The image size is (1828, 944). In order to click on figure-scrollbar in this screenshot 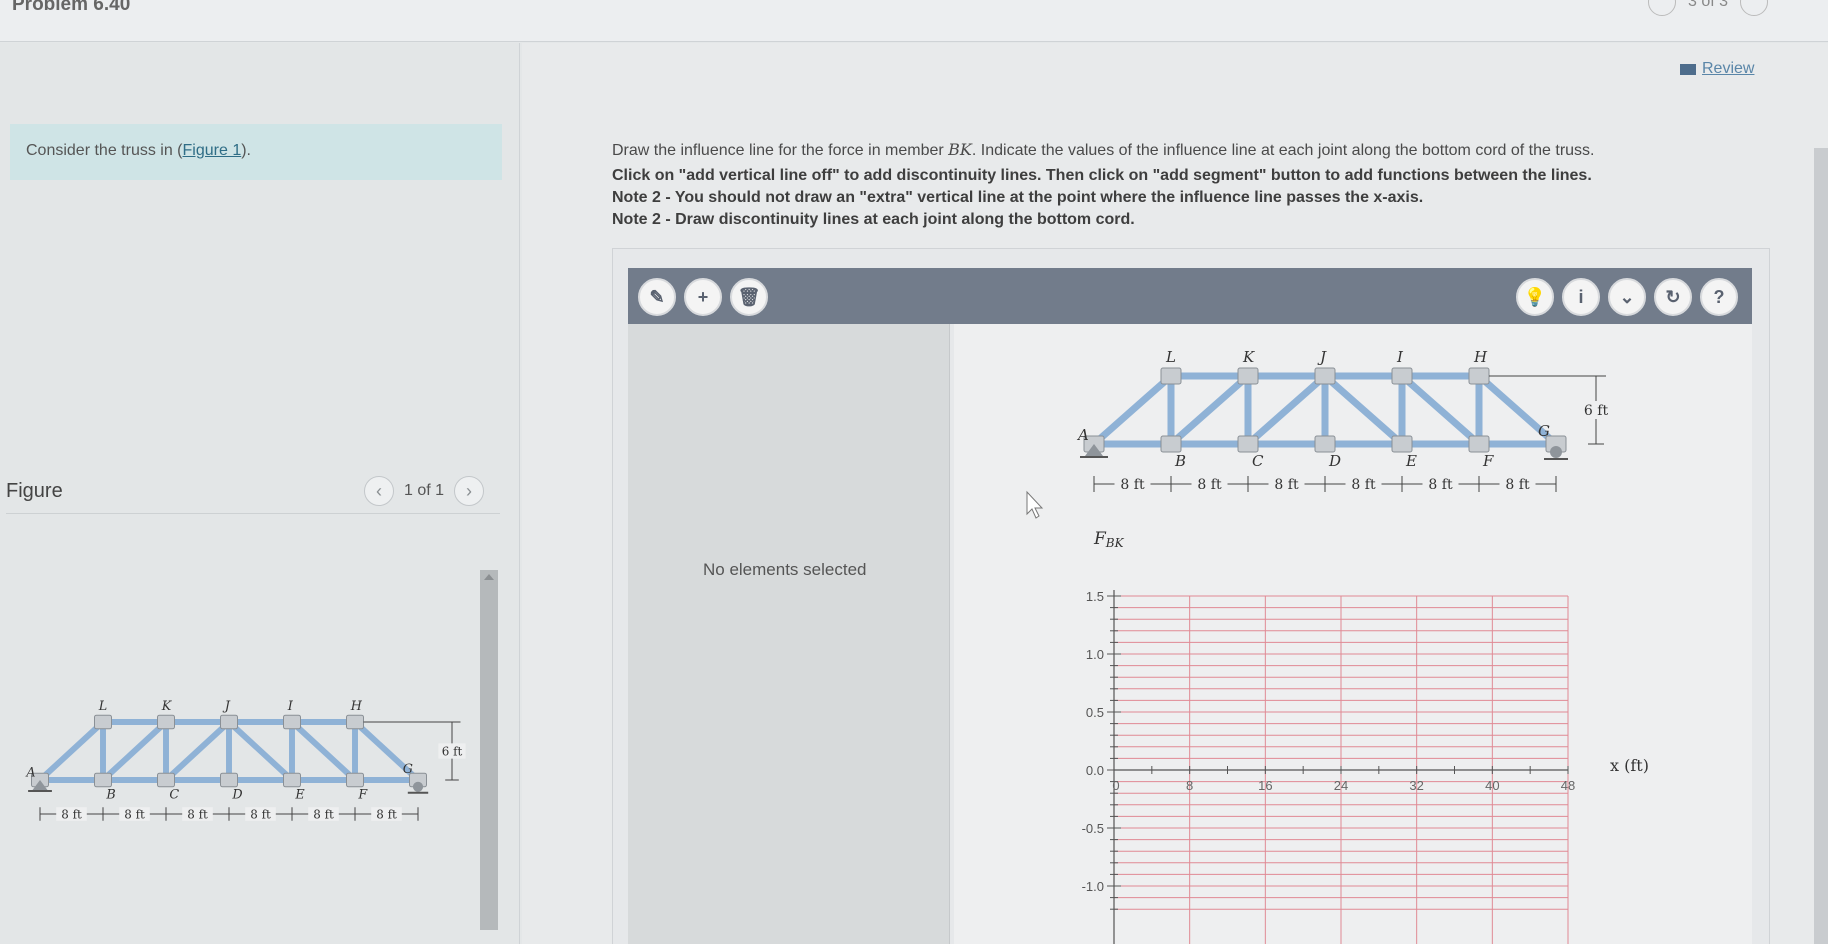, I will do `click(489, 750)`.